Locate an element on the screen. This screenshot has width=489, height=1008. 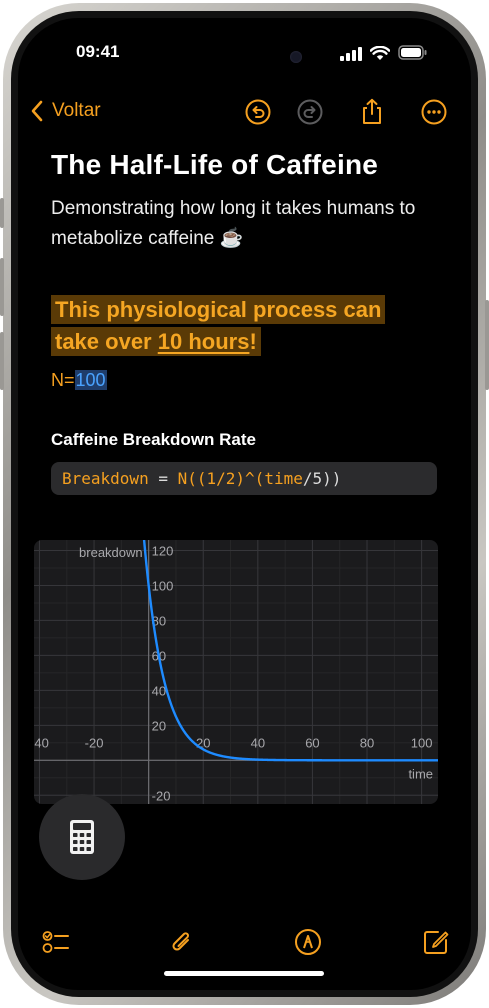
battery-icon is located at coordinates (412, 52).